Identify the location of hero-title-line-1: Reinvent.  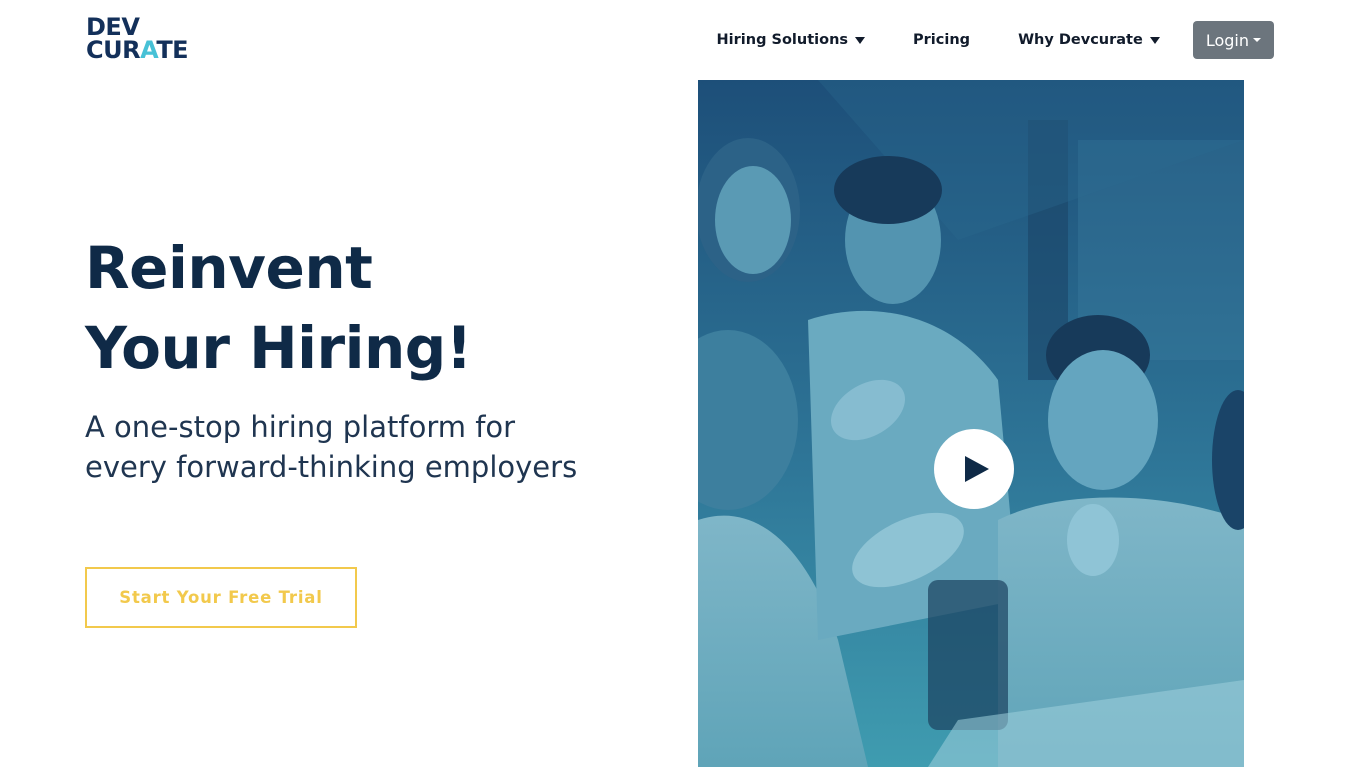
(229, 268).